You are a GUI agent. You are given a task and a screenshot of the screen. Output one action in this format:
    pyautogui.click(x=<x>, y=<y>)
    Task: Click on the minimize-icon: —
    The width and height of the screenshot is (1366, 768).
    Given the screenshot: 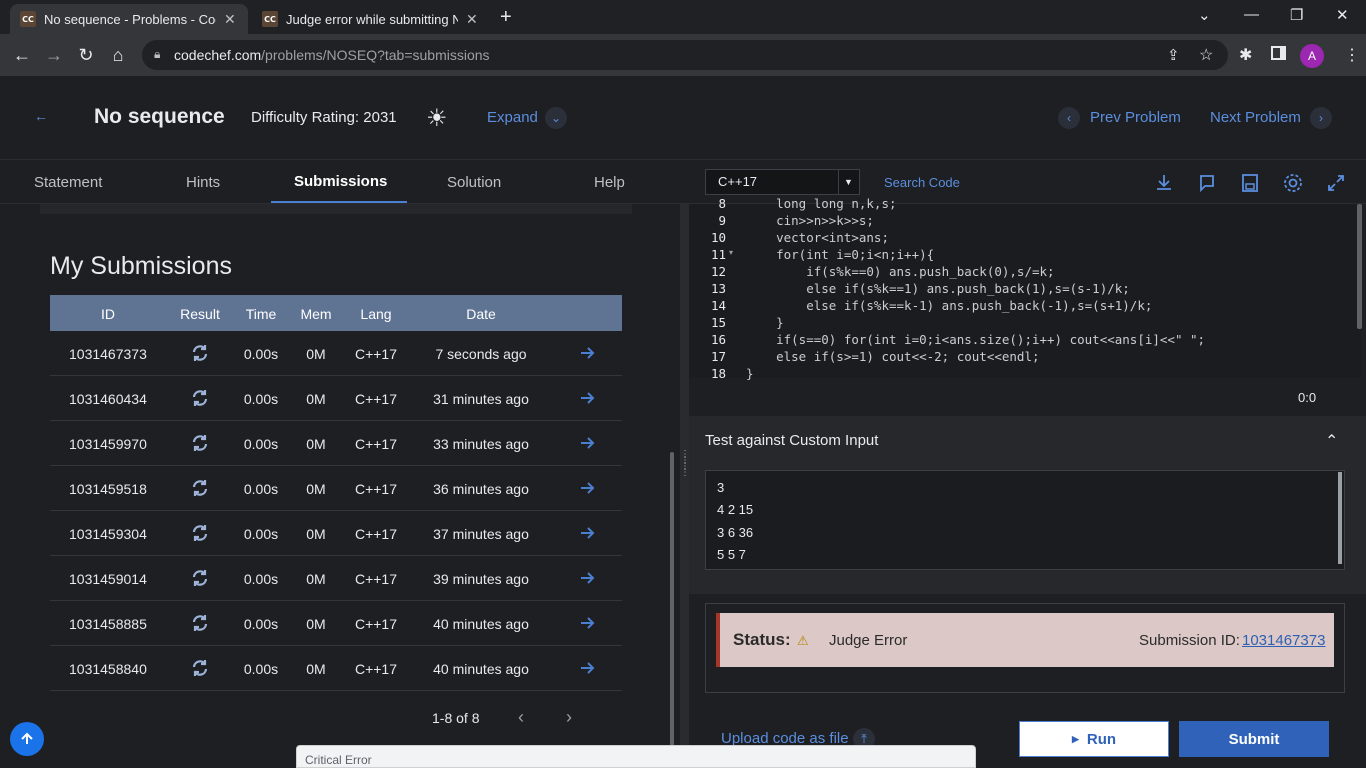 What is the action you would take?
    pyautogui.click(x=1251, y=14)
    